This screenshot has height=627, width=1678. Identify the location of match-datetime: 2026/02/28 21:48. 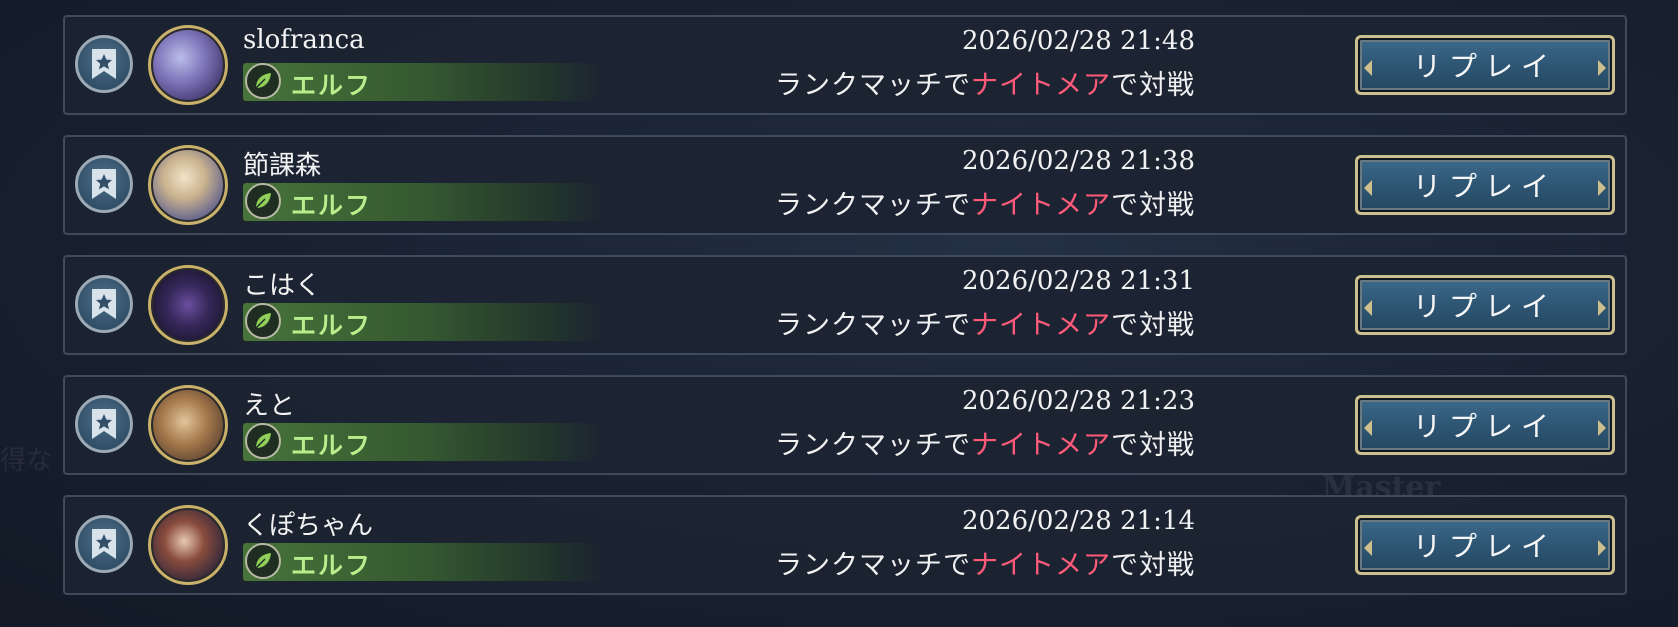
(1078, 41).